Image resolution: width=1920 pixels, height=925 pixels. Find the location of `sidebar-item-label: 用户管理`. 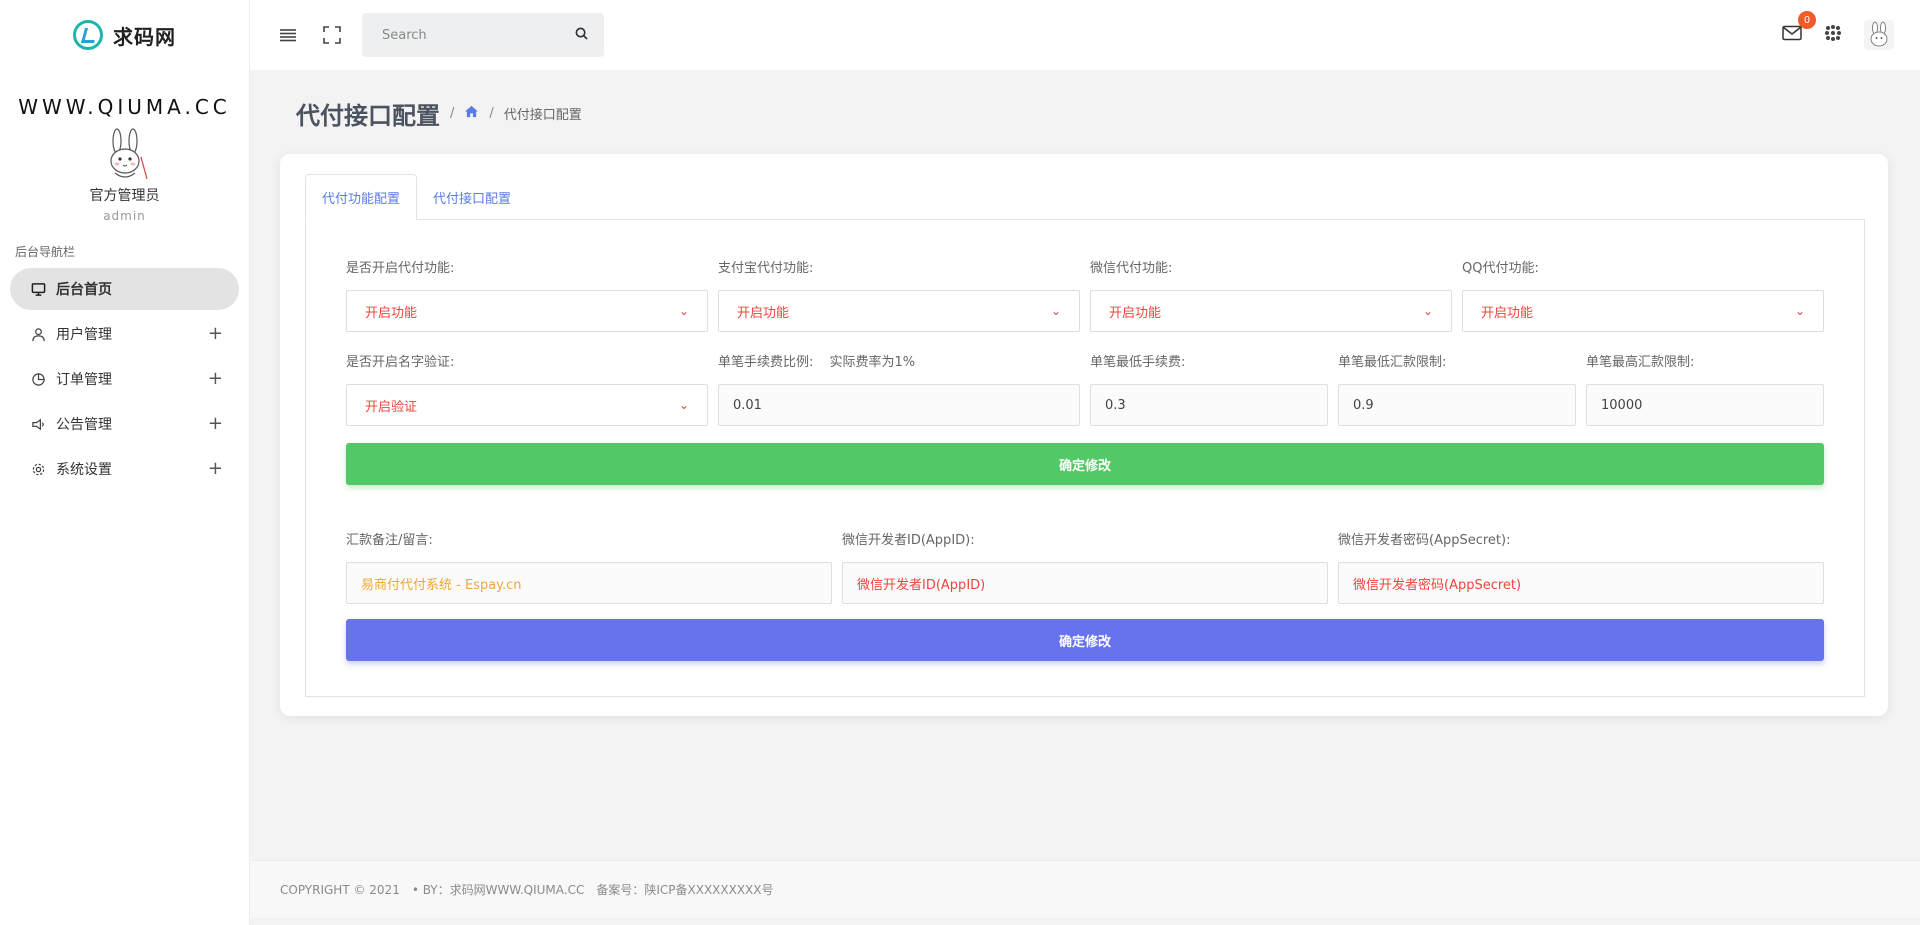

sidebar-item-label: 用户管理 is located at coordinates (84, 335).